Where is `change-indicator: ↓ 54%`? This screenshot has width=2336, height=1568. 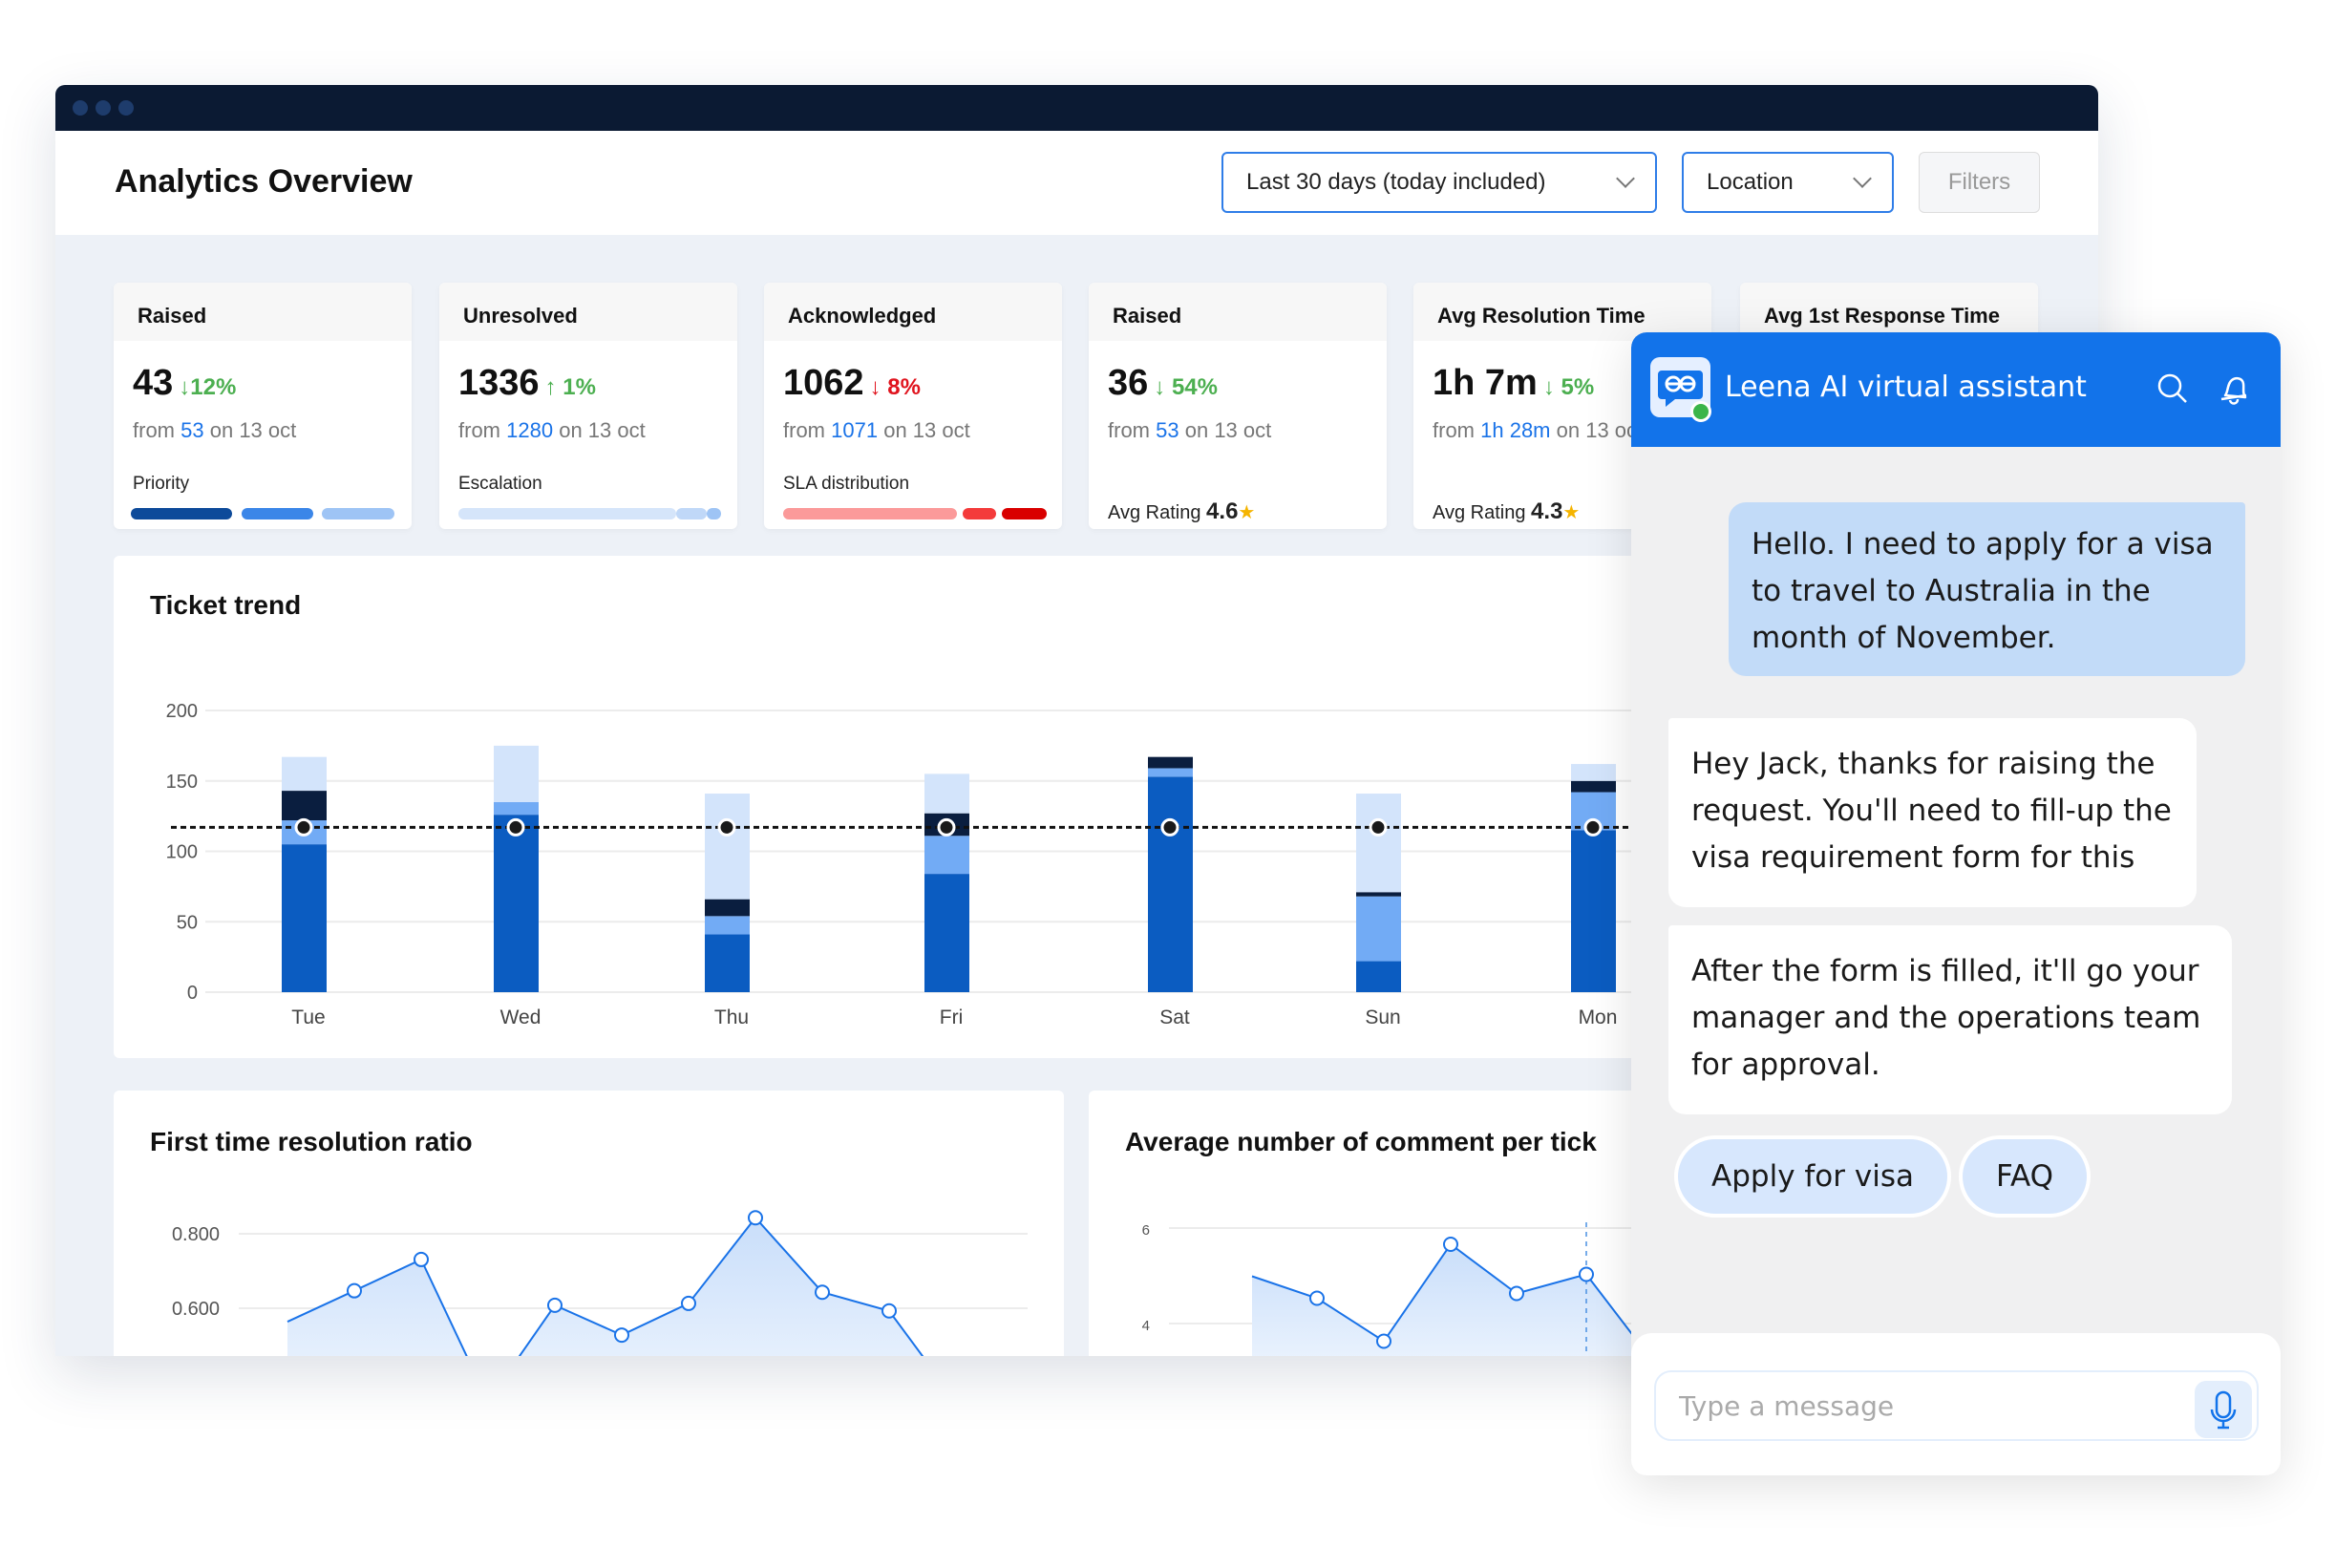
change-indicator: ↓ 54% is located at coordinates (1186, 387).